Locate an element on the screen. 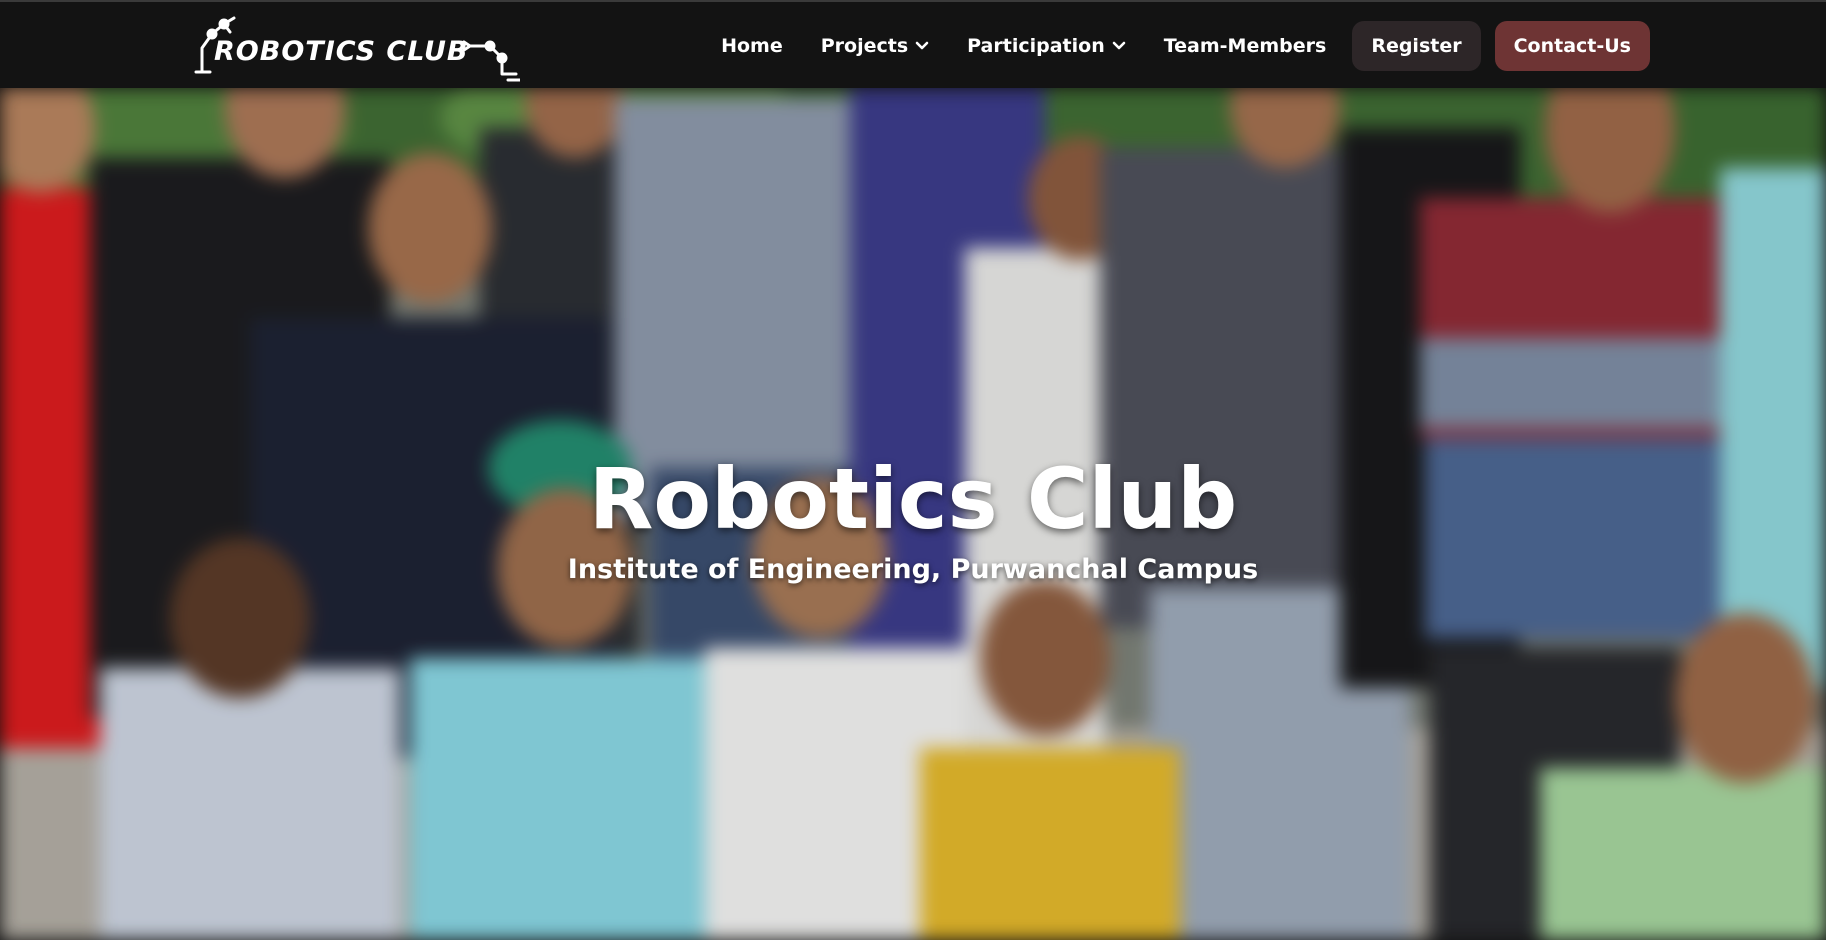 This screenshot has width=1826, height=940. nav-team-members: Team-Members is located at coordinates (1245, 46).